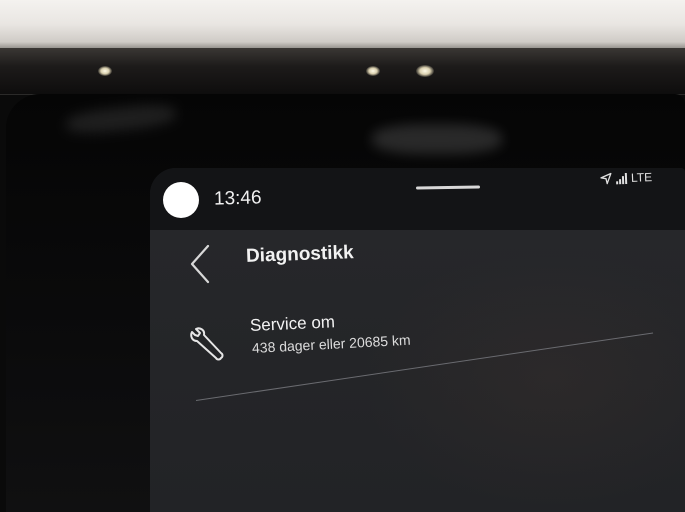  I want to click on drawer-handle, so click(448, 187).